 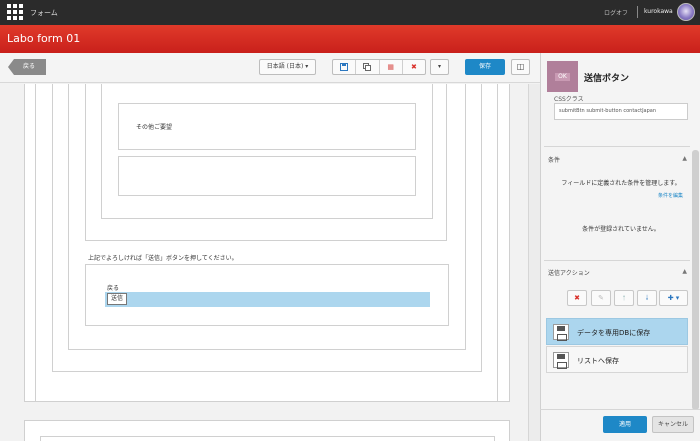 What do you see at coordinates (44, 13) in the screenshot?
I see `app-name: フォーム` at bounding box center [44, 13].